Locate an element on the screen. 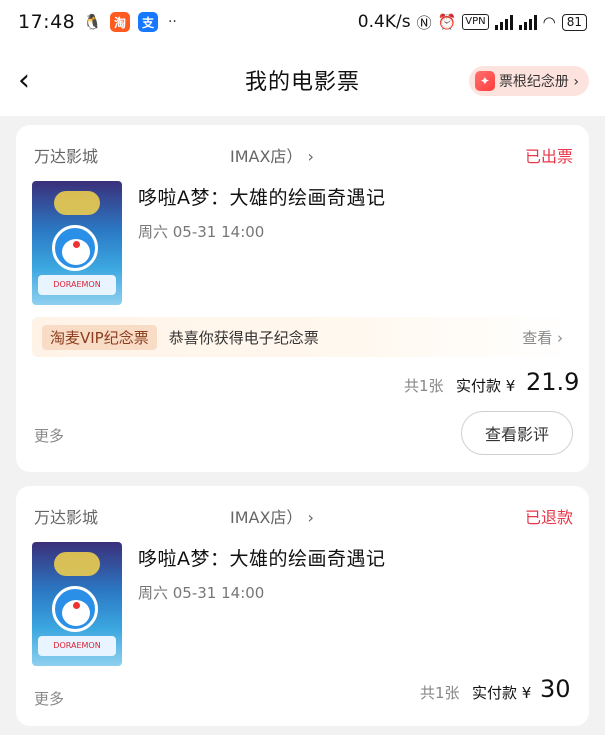 The height and width of the screenshot is (735, 605). vip-souvenir-tag: 淘麦VIP纪念票 is located at coordinates (99, 337).